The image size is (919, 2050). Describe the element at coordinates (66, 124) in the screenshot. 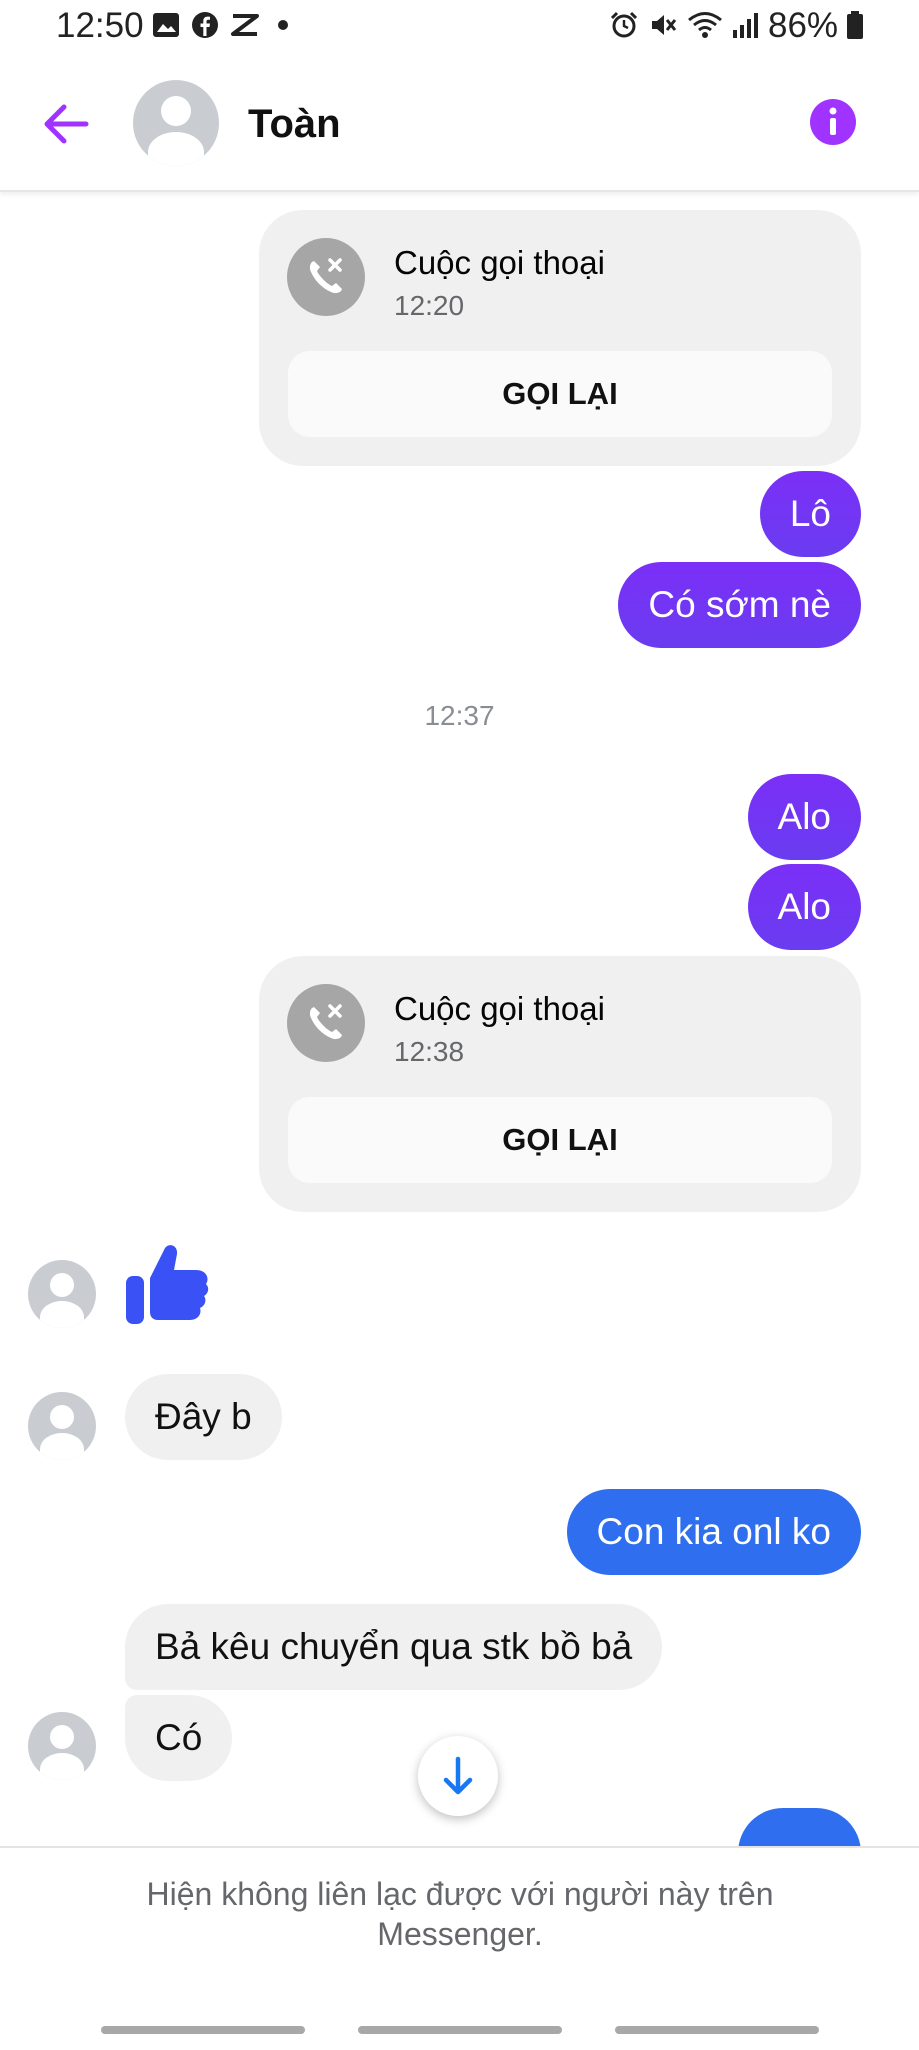

I see `back-arrow-icon` at that location.